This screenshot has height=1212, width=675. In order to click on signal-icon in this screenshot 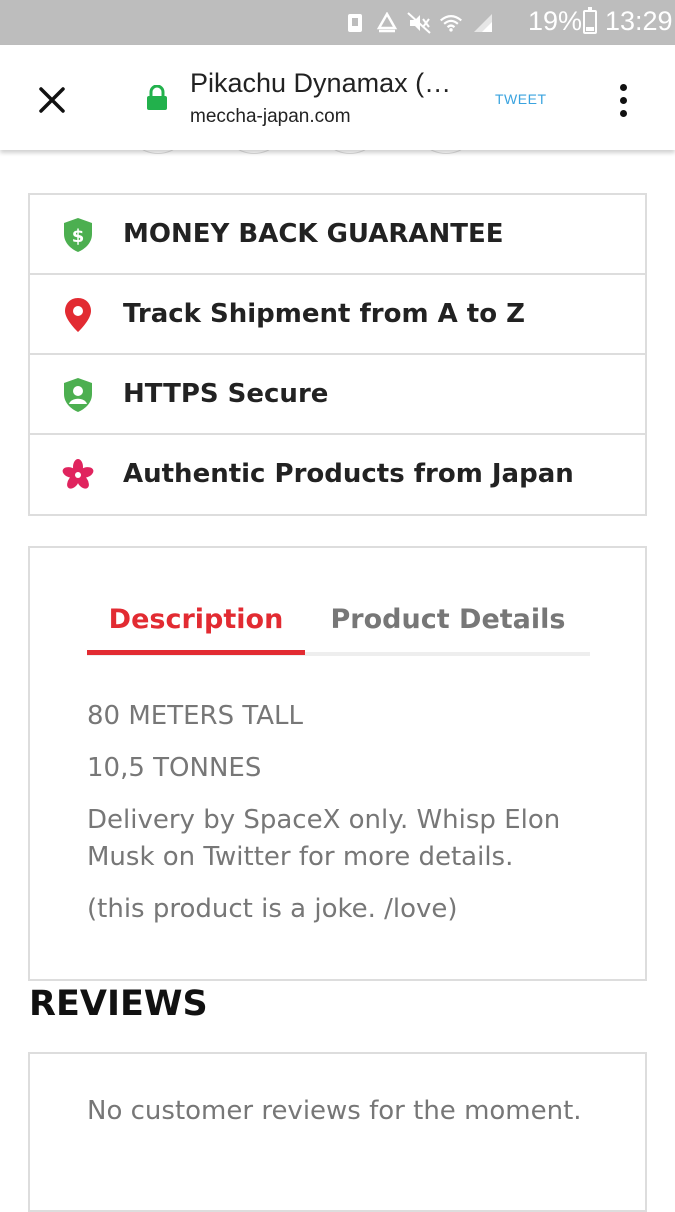, I will do `click(483, 23)`.